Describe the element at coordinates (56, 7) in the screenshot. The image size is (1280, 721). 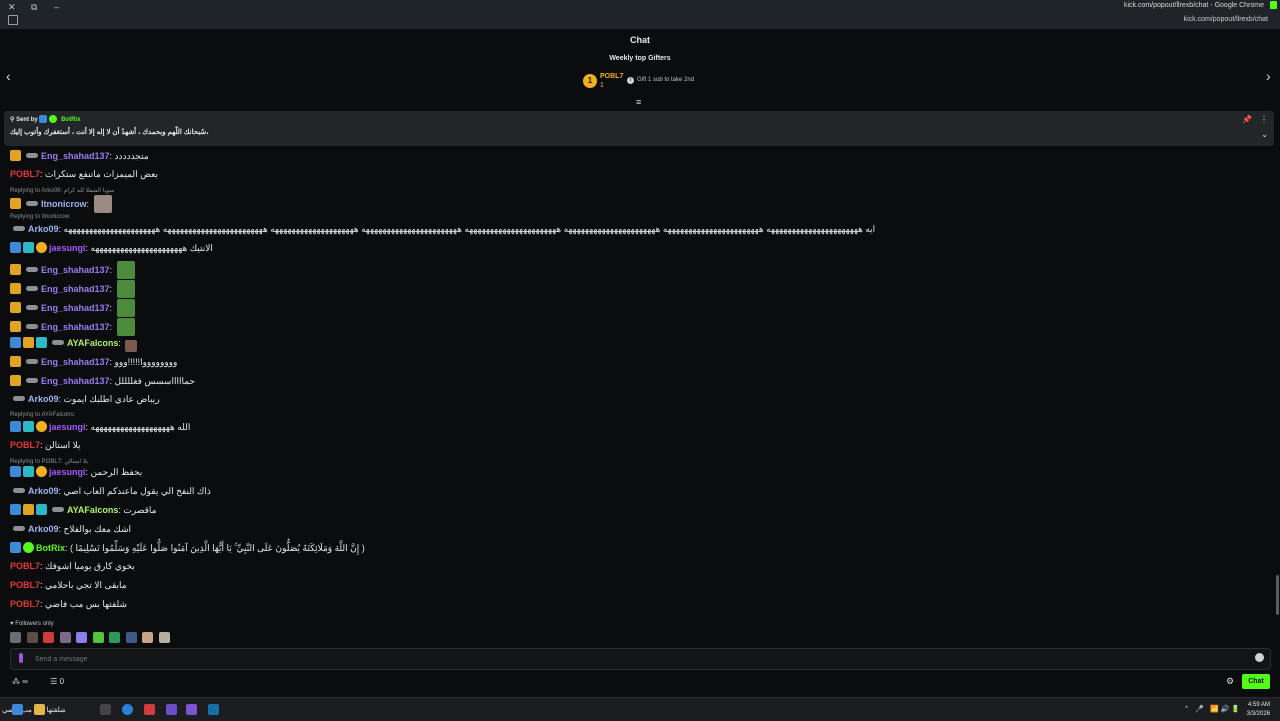
I see `minimize-window-icon: –` at that location.